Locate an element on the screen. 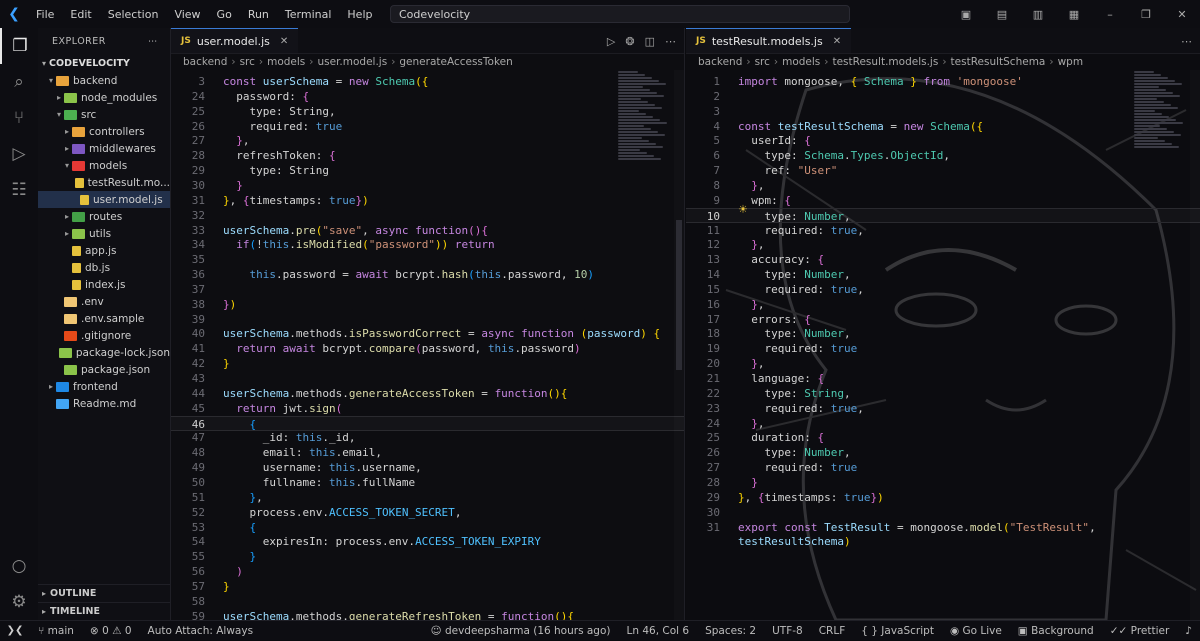 Image resolution: width=1200 pixels, height=641 pixels. menu-edit: Edit is located at coordinates (80, 14).